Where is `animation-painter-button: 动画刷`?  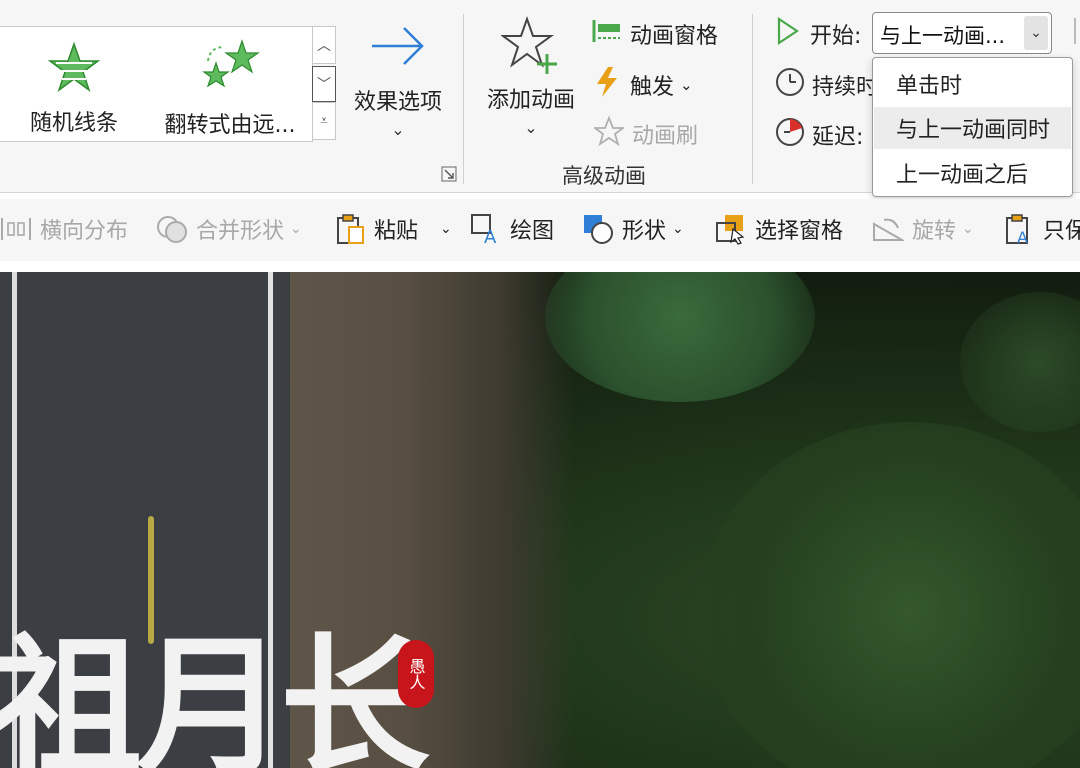 animation-painter-button: 动画刷 is located at coordinates (645, 133).